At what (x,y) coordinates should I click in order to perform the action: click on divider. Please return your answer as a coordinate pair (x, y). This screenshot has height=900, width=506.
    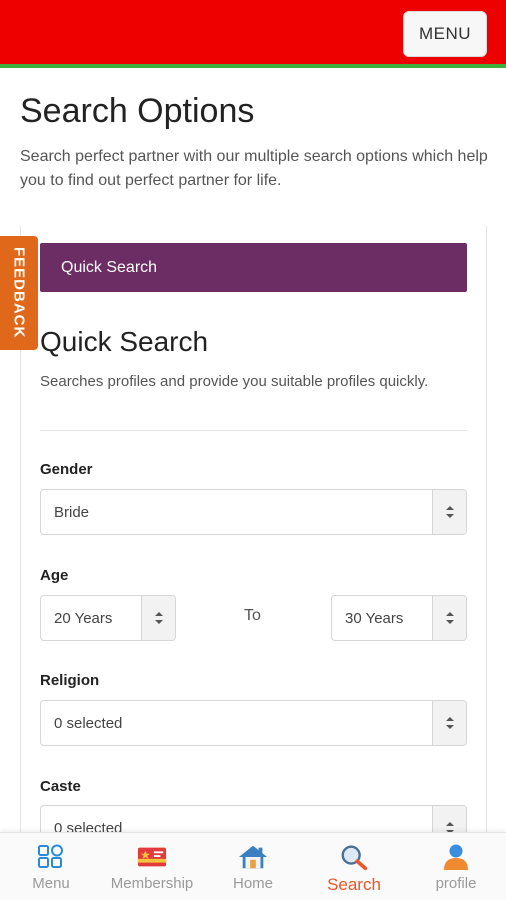
    Looking at the image, I should click on (253, 430).